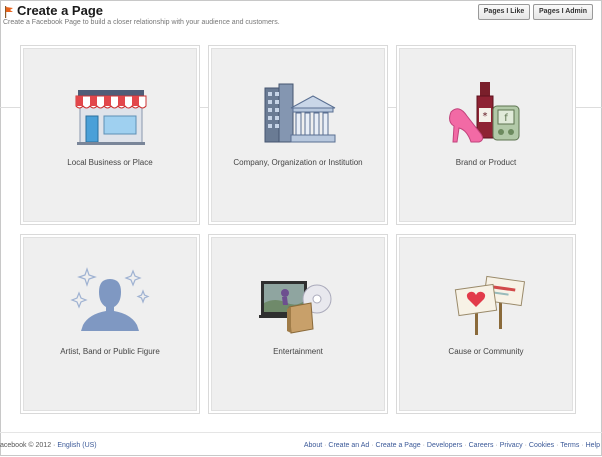 This screenshot has width=602, height=457. Describe the element at coordinates (298, 351) in the screenshot. I see `category-label: Entertainment` at that location.